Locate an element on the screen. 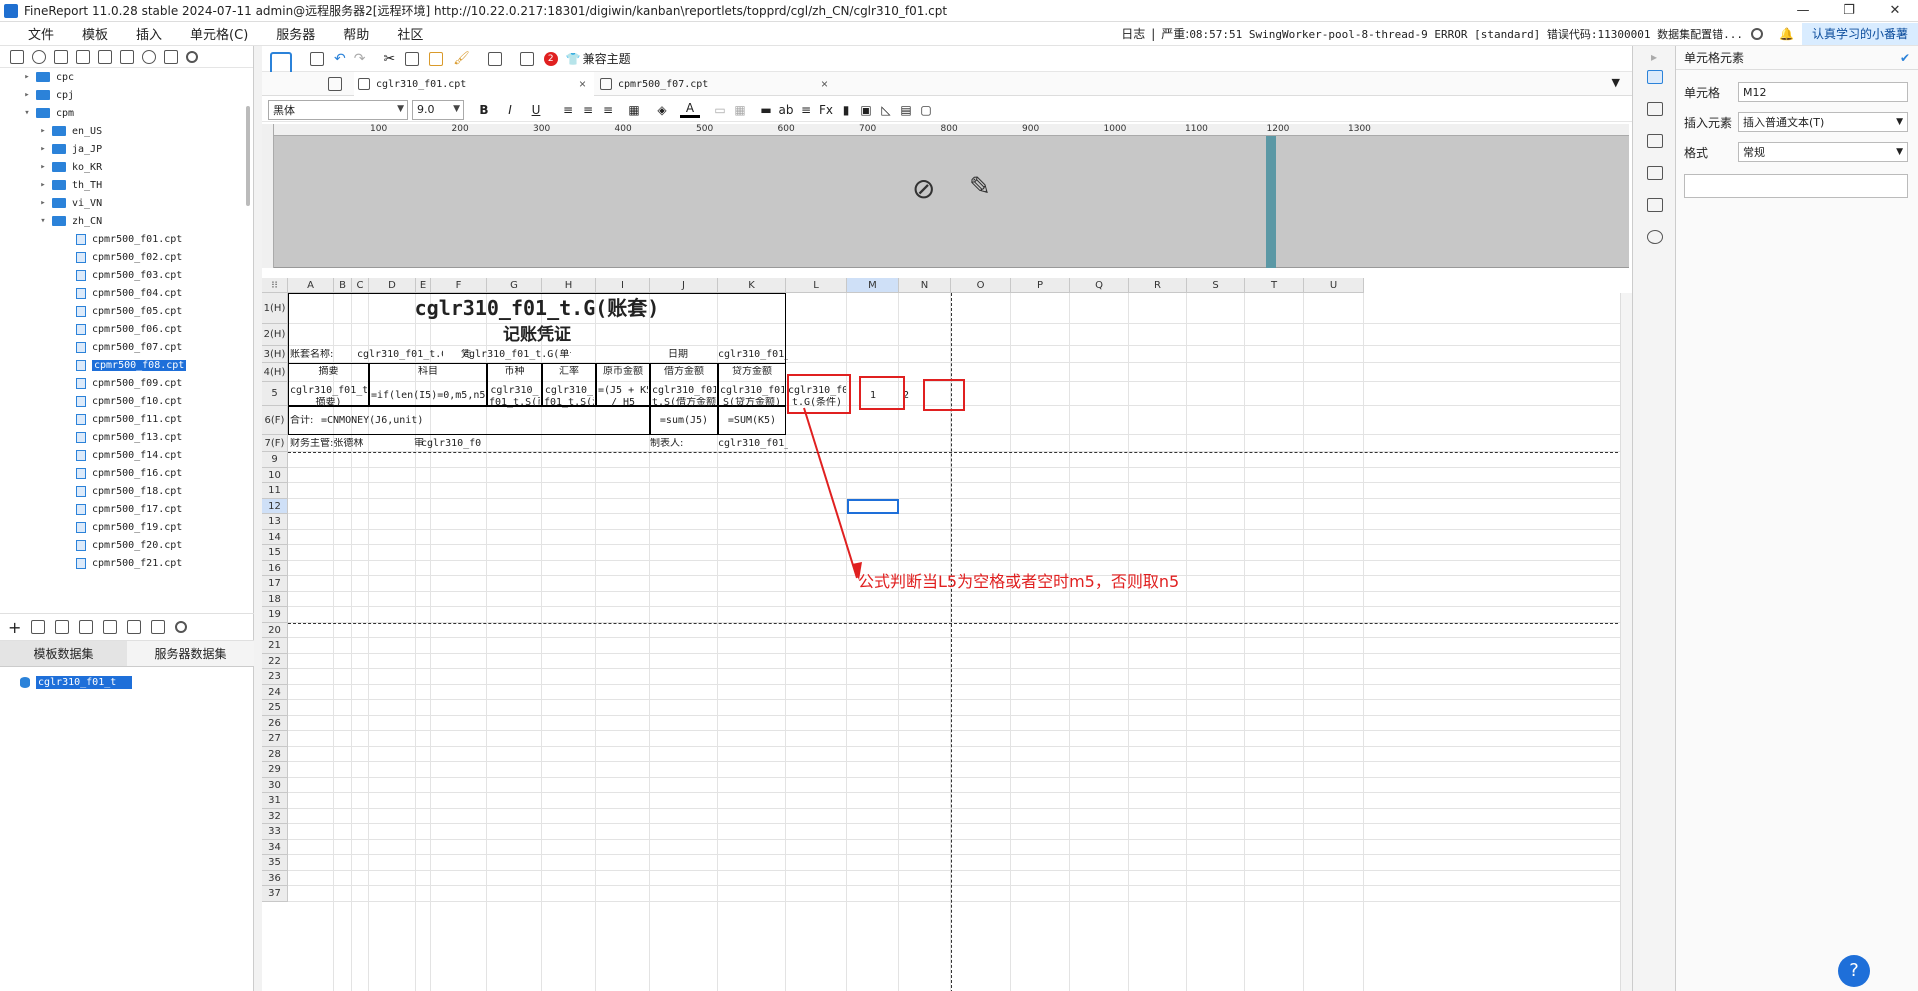 The image size is (1918, 991). frame-icon: ▢ is located at coordinates (926, 110).